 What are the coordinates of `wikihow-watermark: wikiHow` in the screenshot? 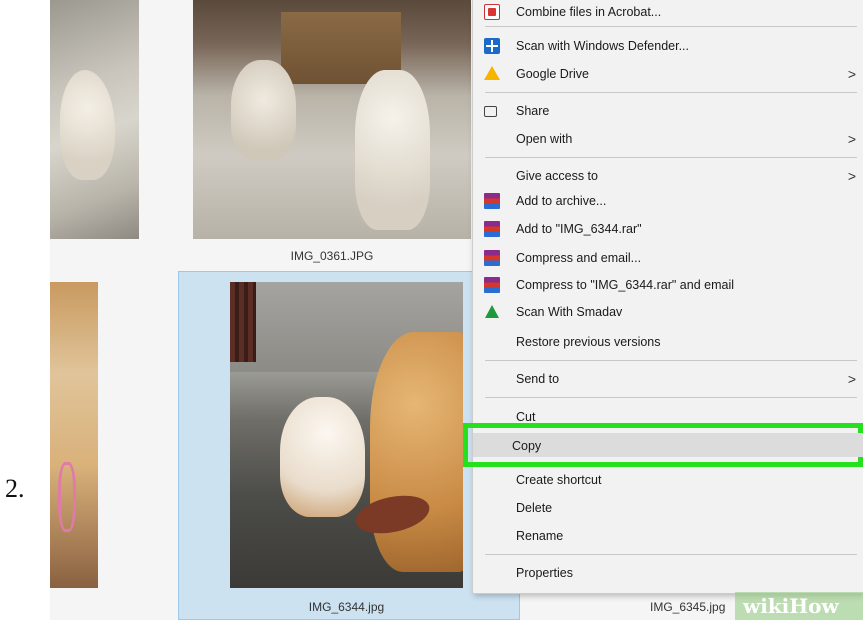 It's located at (799, 606).